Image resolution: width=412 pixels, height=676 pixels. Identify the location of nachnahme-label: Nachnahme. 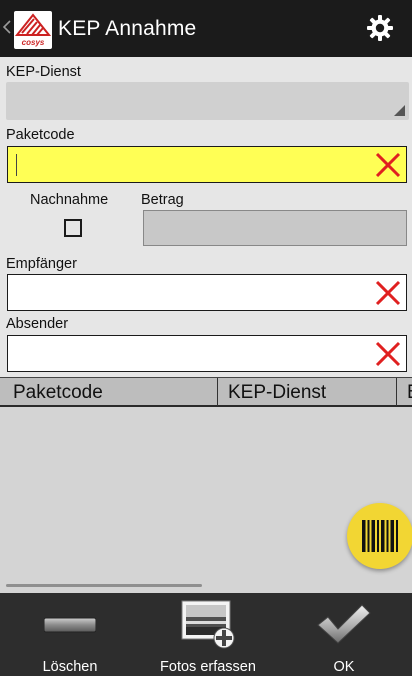
(69, 200).